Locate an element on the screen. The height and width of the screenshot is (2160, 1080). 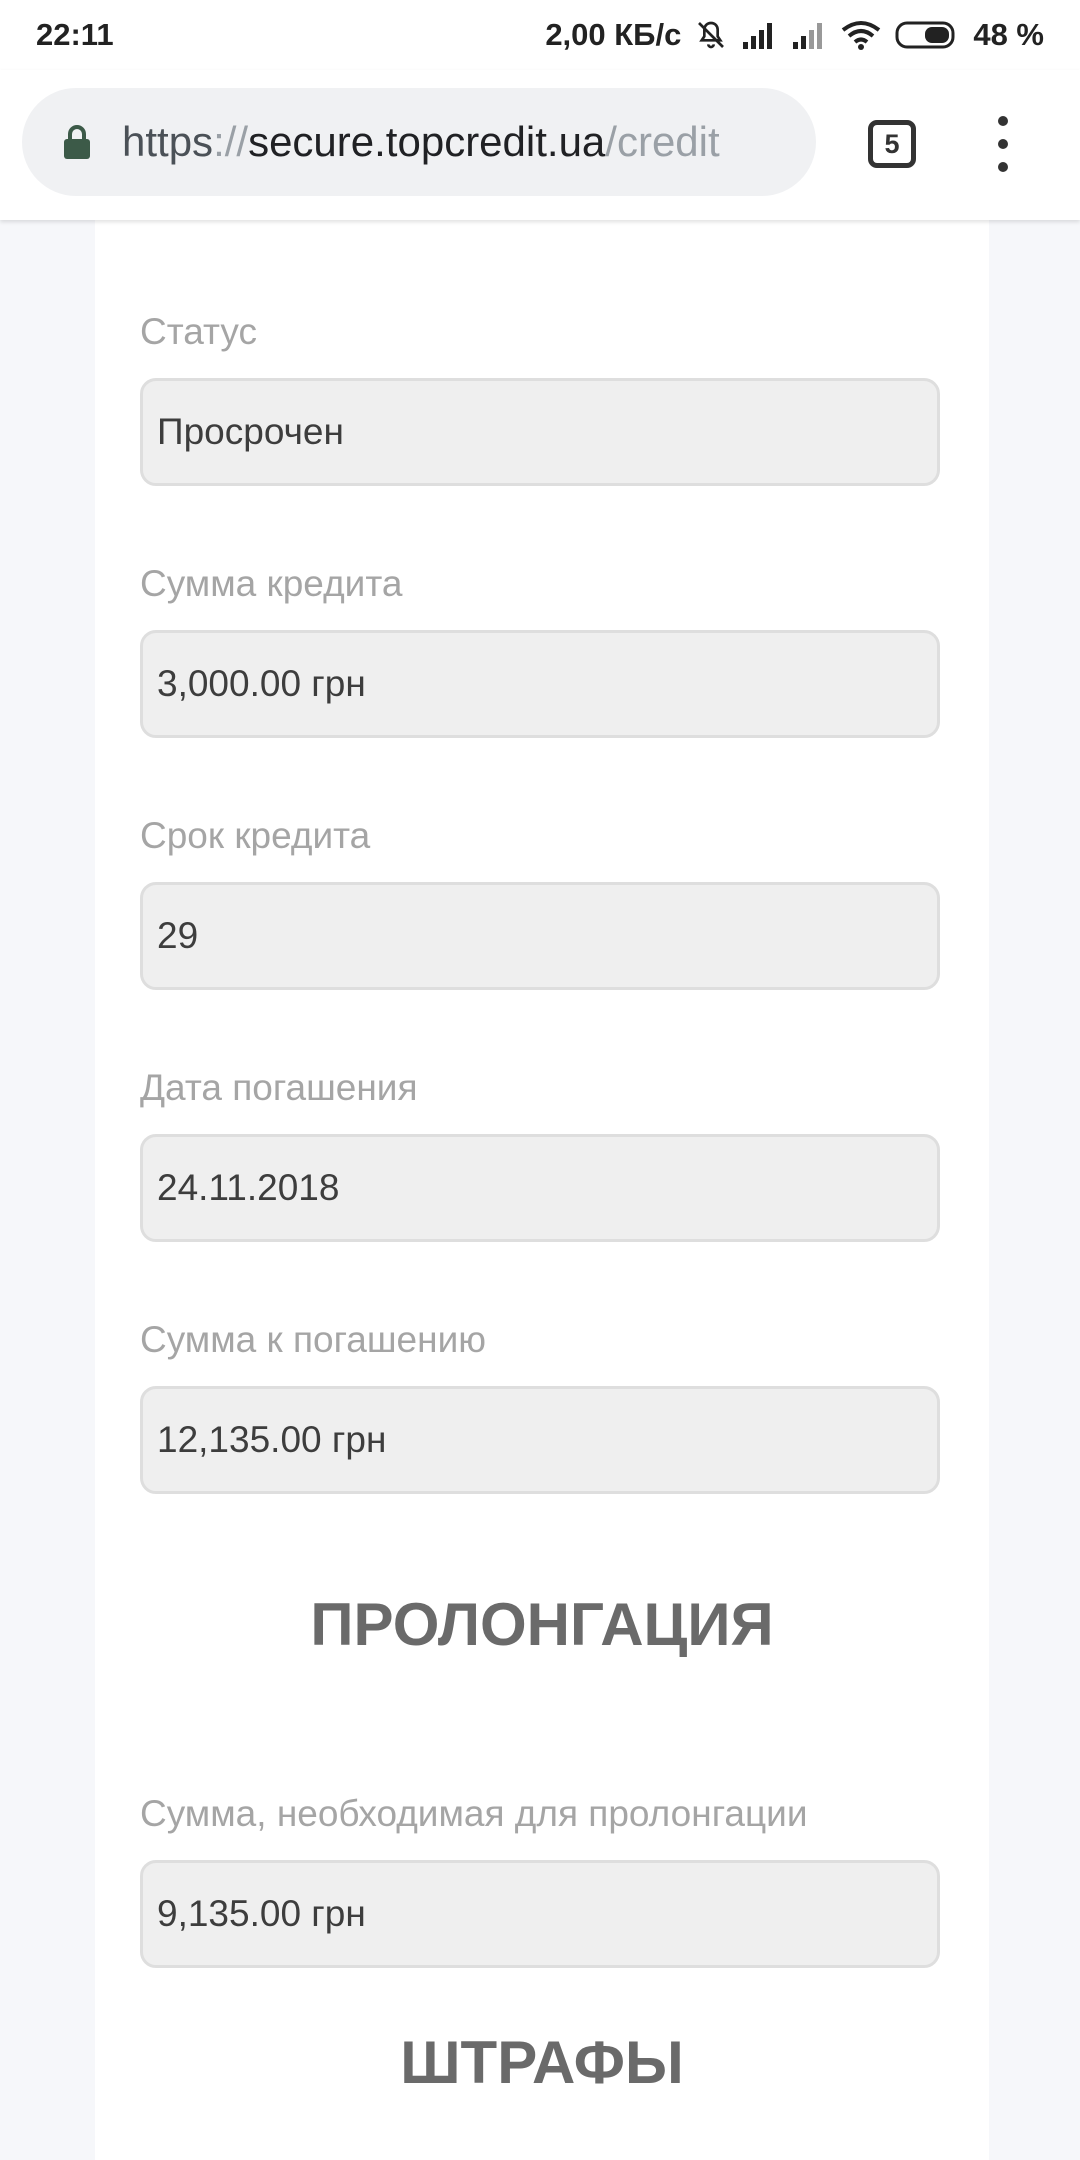
tab-switcher-button: 5 is located at coordinates (892, 144).